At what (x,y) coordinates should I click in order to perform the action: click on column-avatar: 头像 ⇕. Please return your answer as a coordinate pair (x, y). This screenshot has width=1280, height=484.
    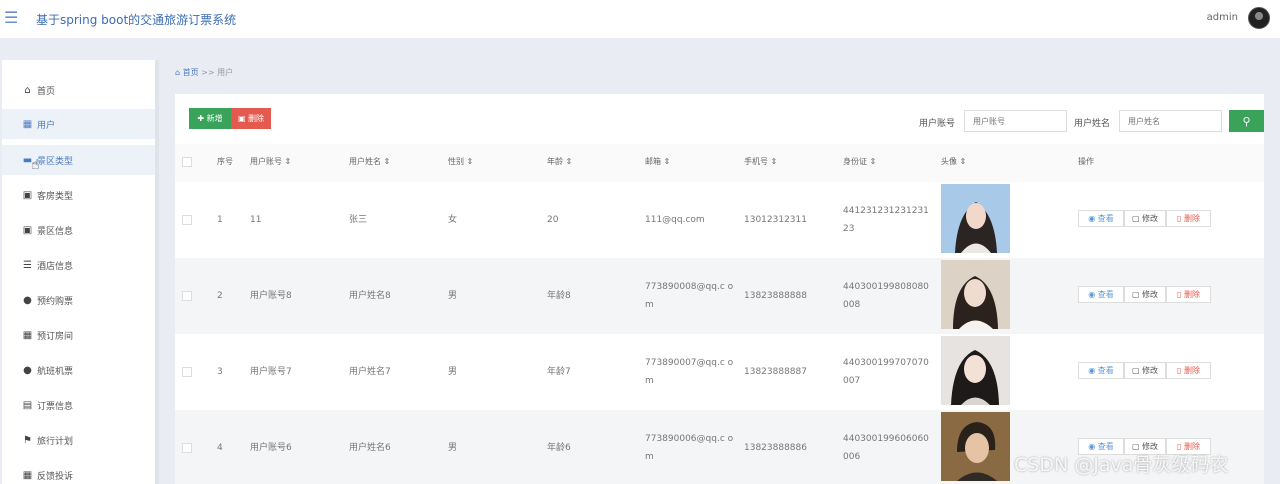
    Looking at the image, I should click on (953, 161).